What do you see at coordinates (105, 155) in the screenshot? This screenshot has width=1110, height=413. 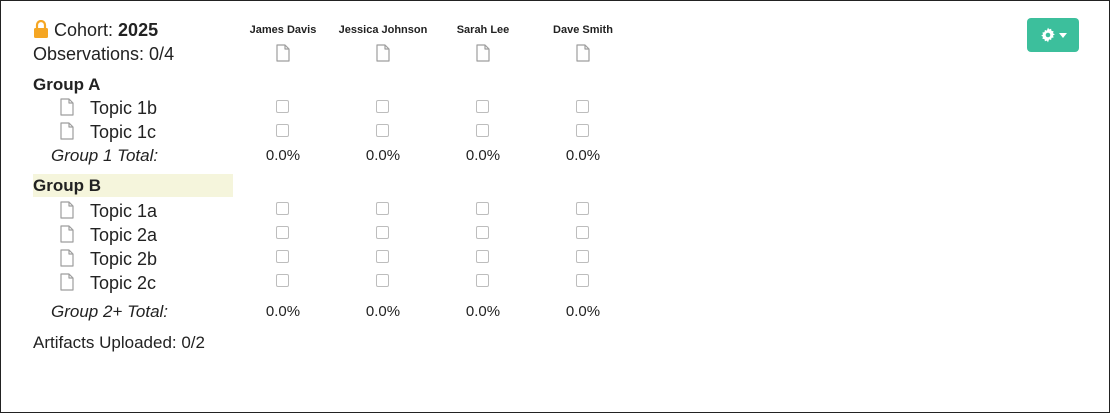 I see `group-total-label: Group 1 Total:` at bounding box center [105, 155].